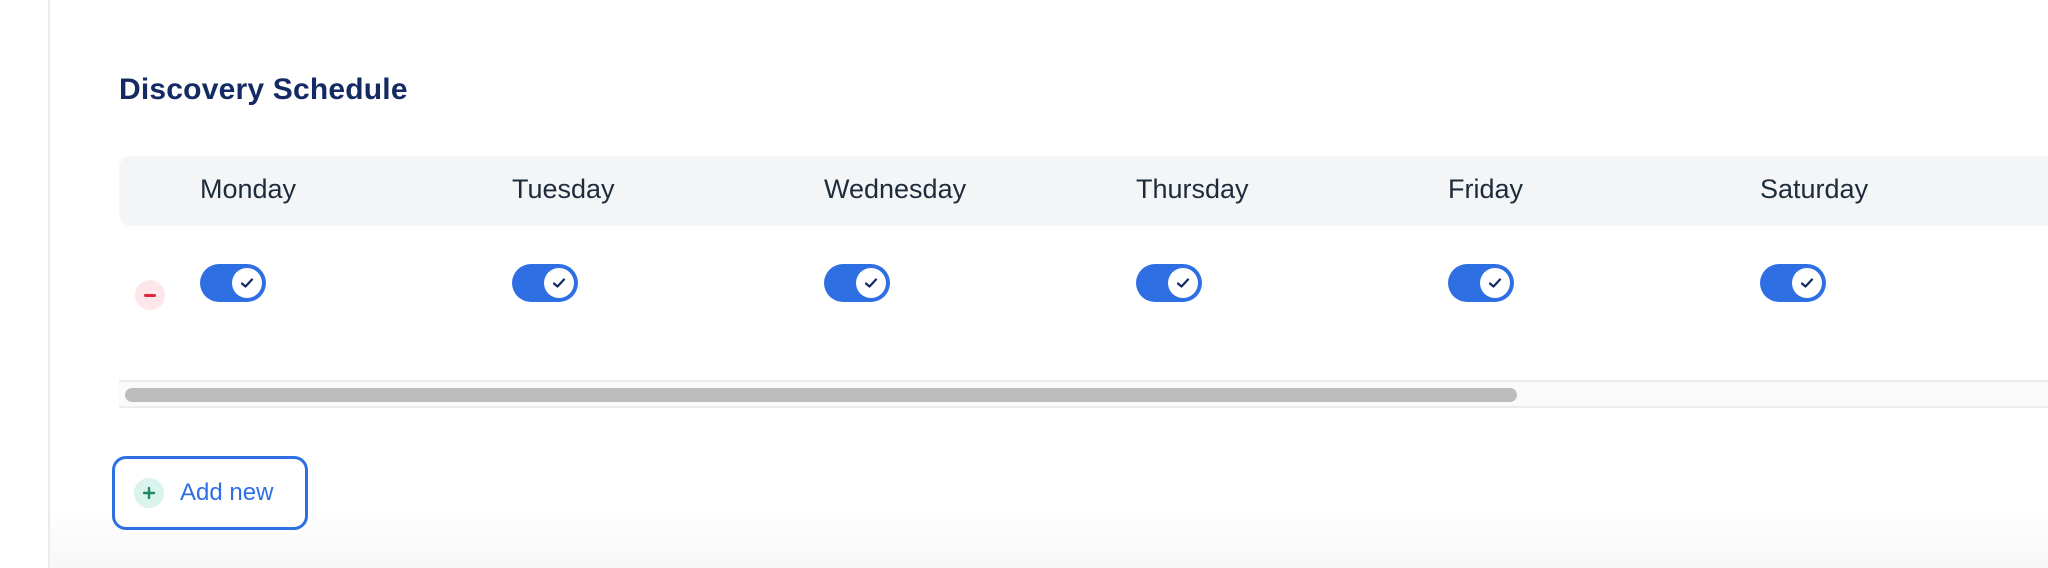 The width and height of the screenshot is (2048, 568). I want to click on day-header-thursday: Thursday, so click(1192, 189).